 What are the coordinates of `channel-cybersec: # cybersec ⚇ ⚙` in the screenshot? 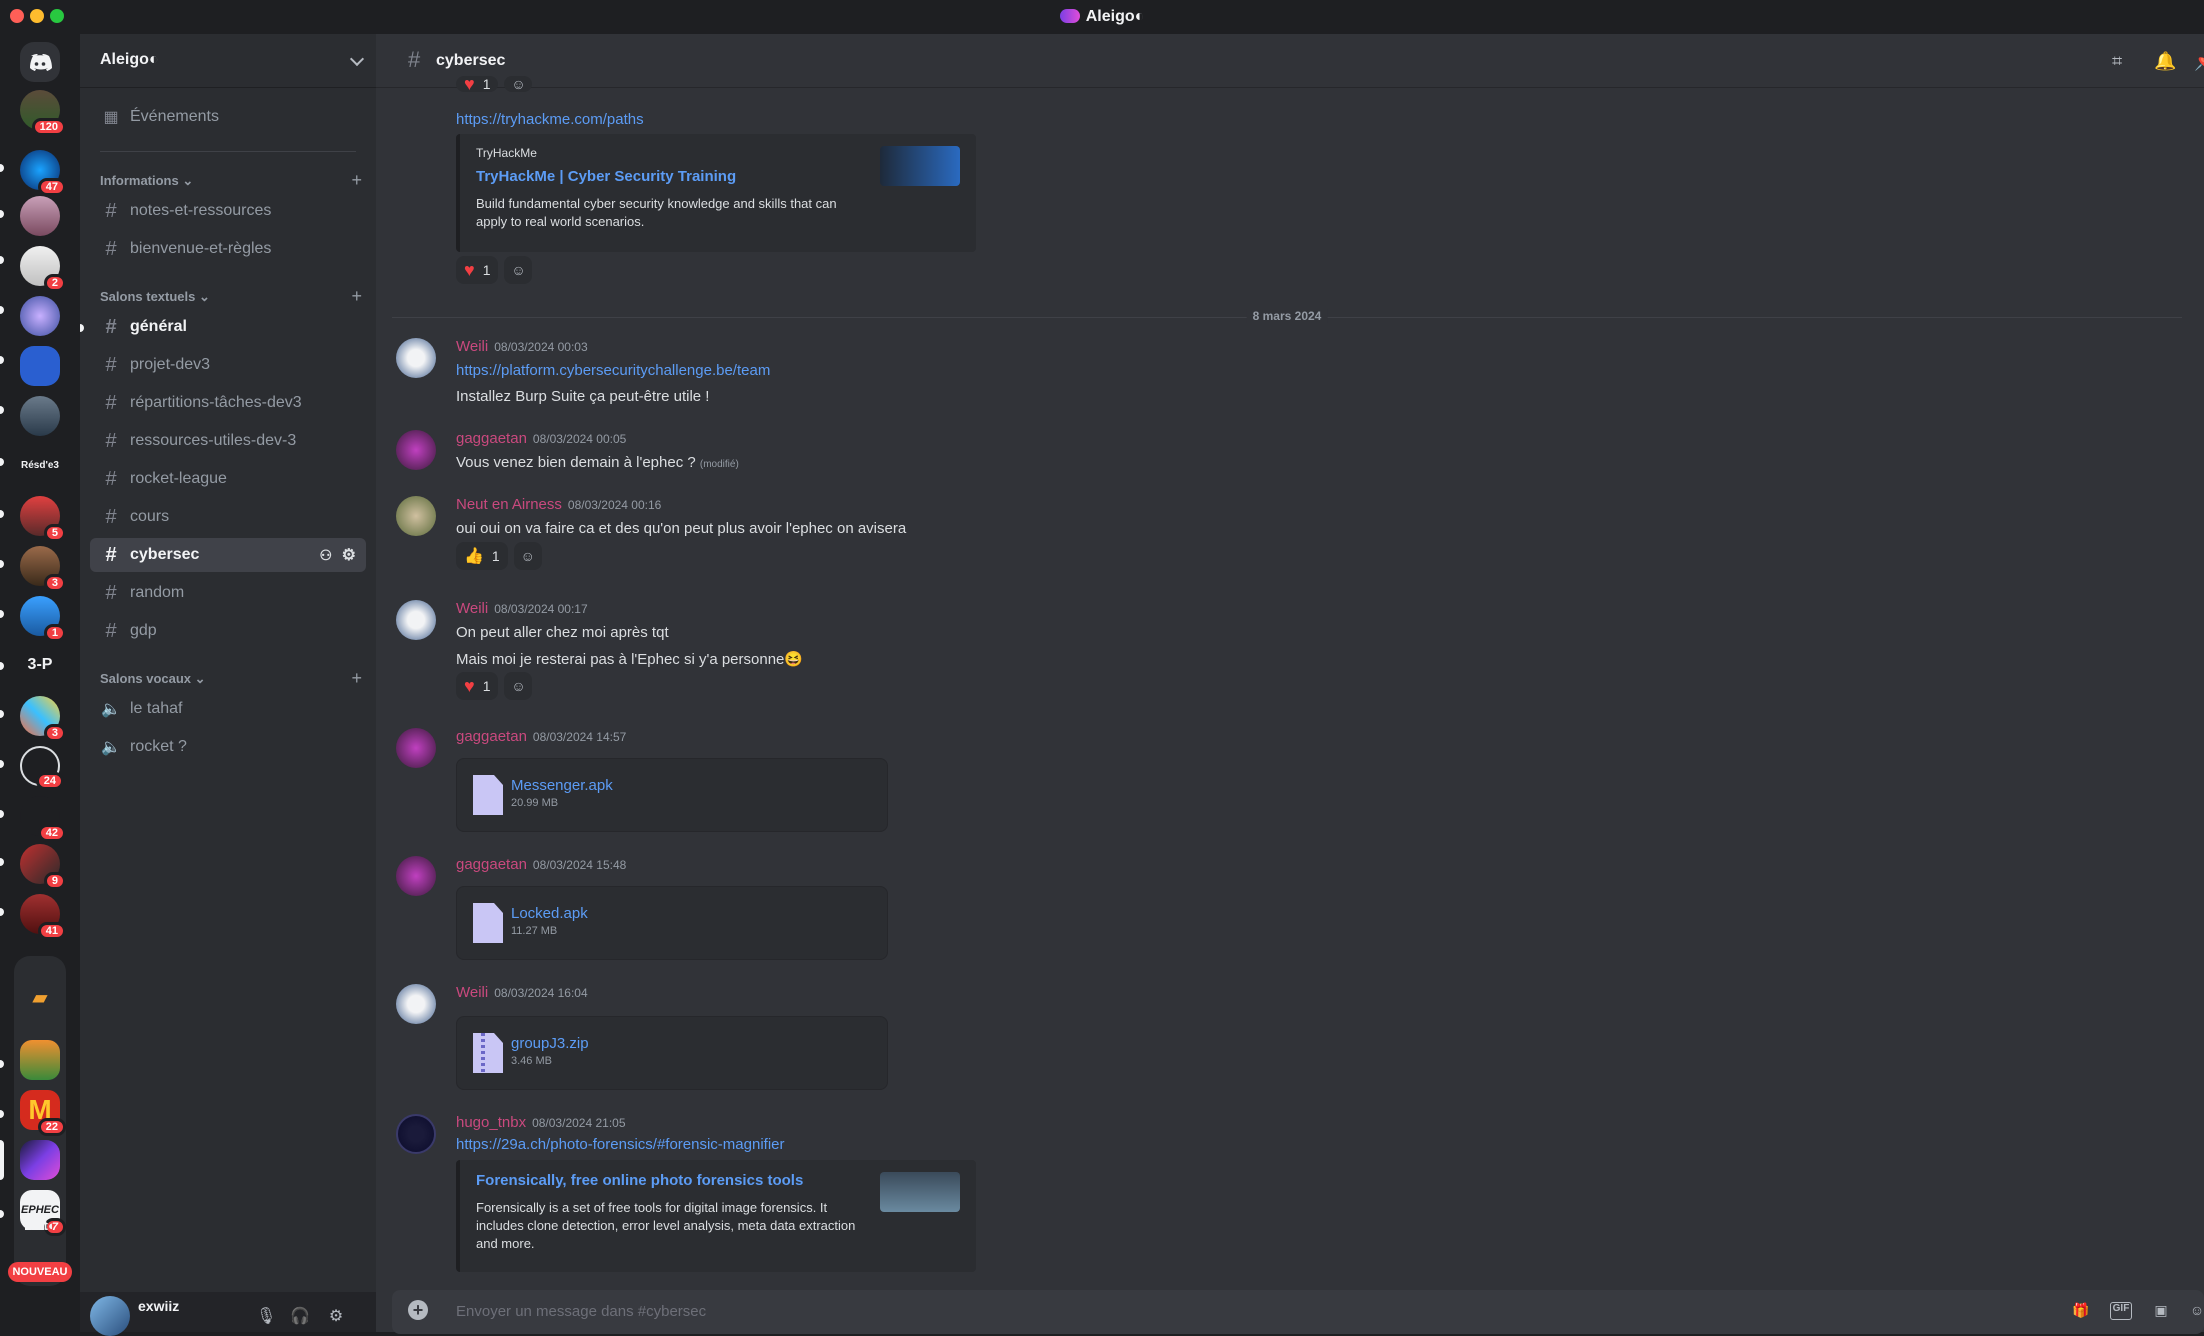 It's located at (228, 555).